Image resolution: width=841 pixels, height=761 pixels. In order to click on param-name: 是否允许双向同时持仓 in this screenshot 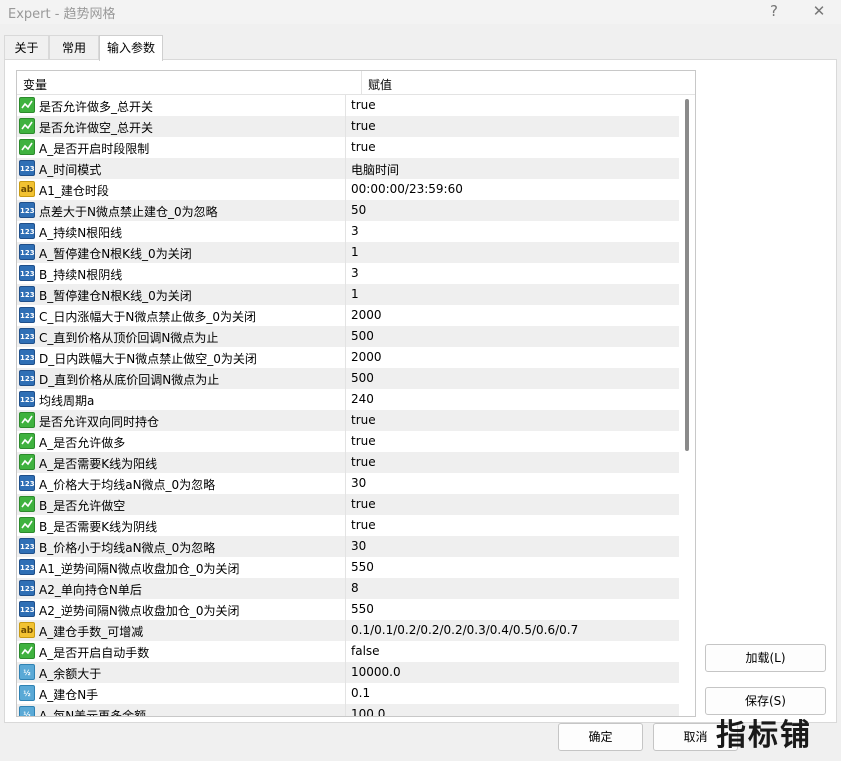, I will do `click(99, 422)`.